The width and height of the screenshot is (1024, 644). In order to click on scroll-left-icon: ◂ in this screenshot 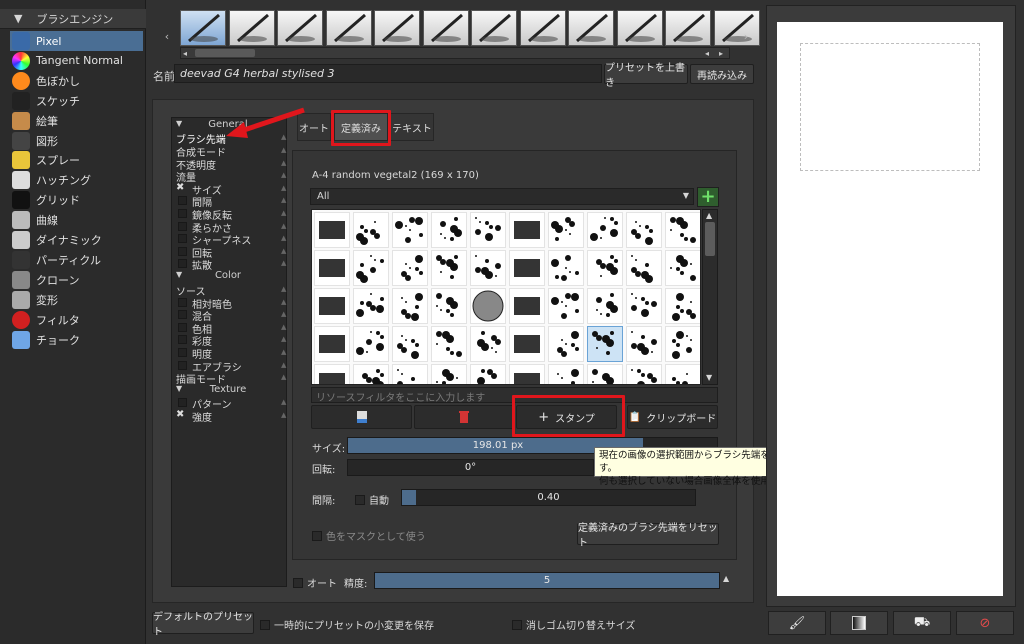, I will do `click(187, 53)`.